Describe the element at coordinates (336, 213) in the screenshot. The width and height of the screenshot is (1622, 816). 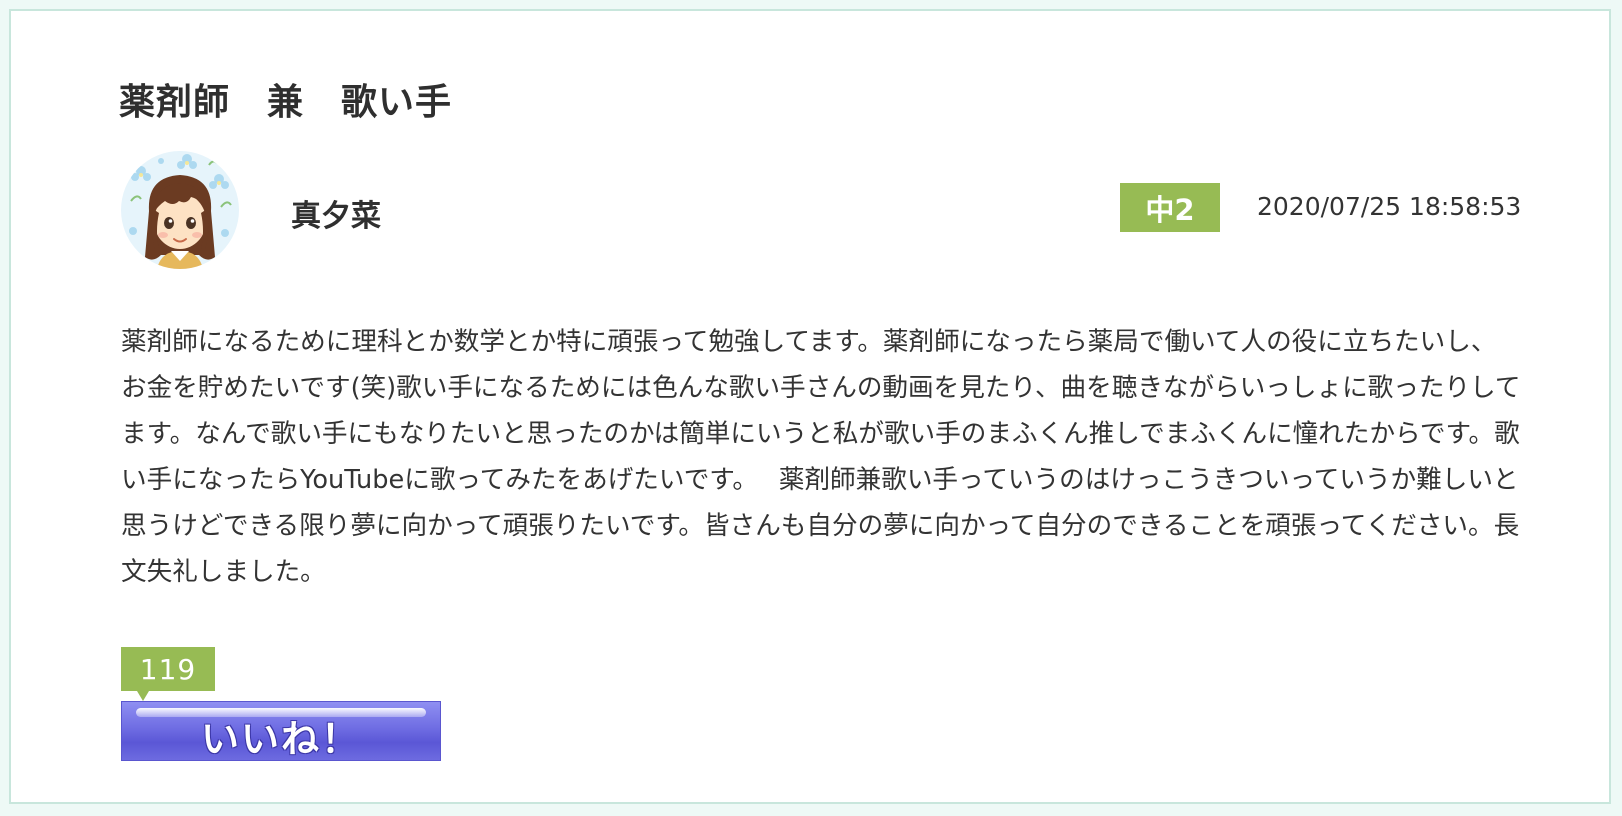
I see `author-name: 真夕菜` at that location.